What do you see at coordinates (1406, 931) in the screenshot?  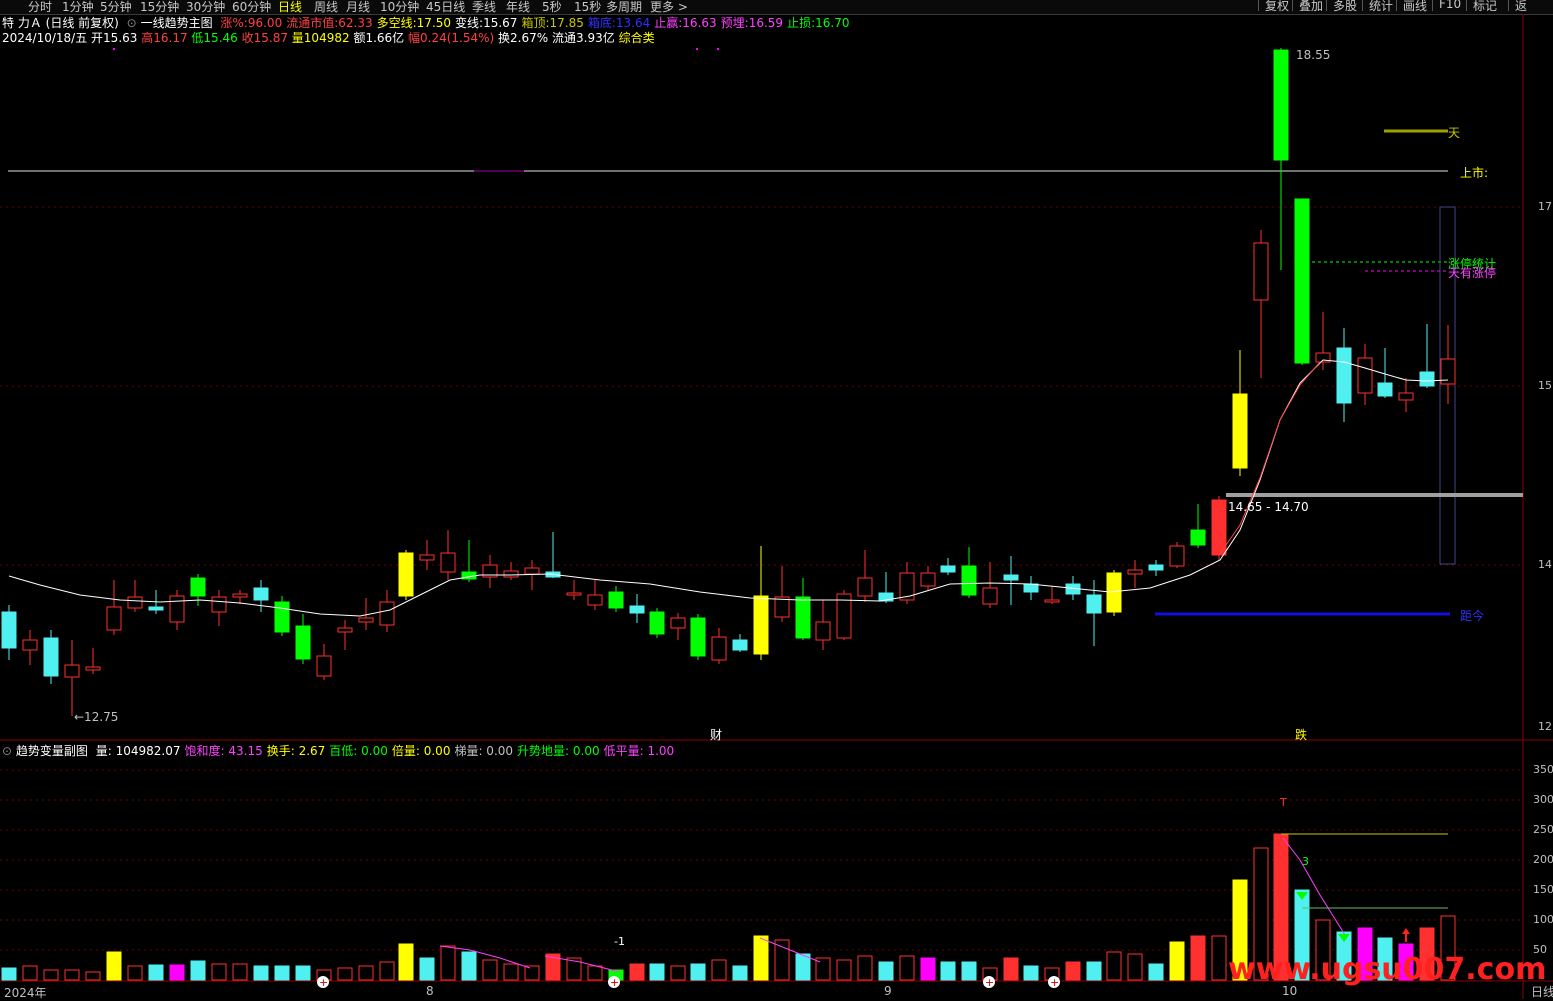 I see `up-arrow-icon` at bounding box center [1406, 931].